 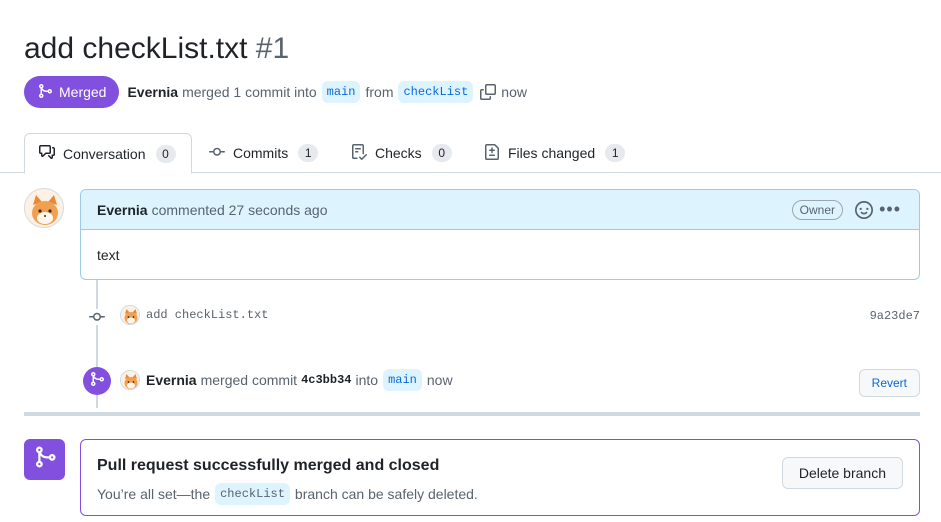 What do you see at coordinates (108, 255) in the screenshot?
I see `comment-body: text` at bounding box center [108, 255].